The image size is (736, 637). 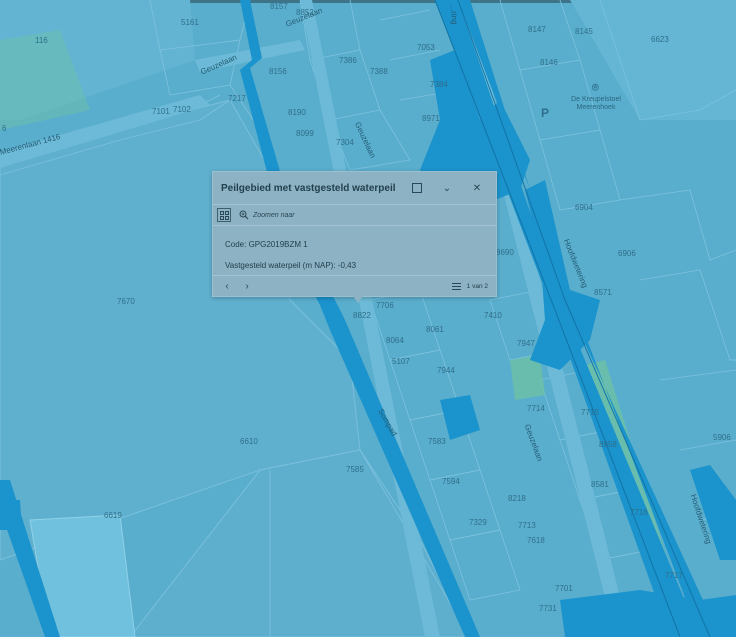 I want to click on parcel-label: 5906, so click(x=722, y=437).